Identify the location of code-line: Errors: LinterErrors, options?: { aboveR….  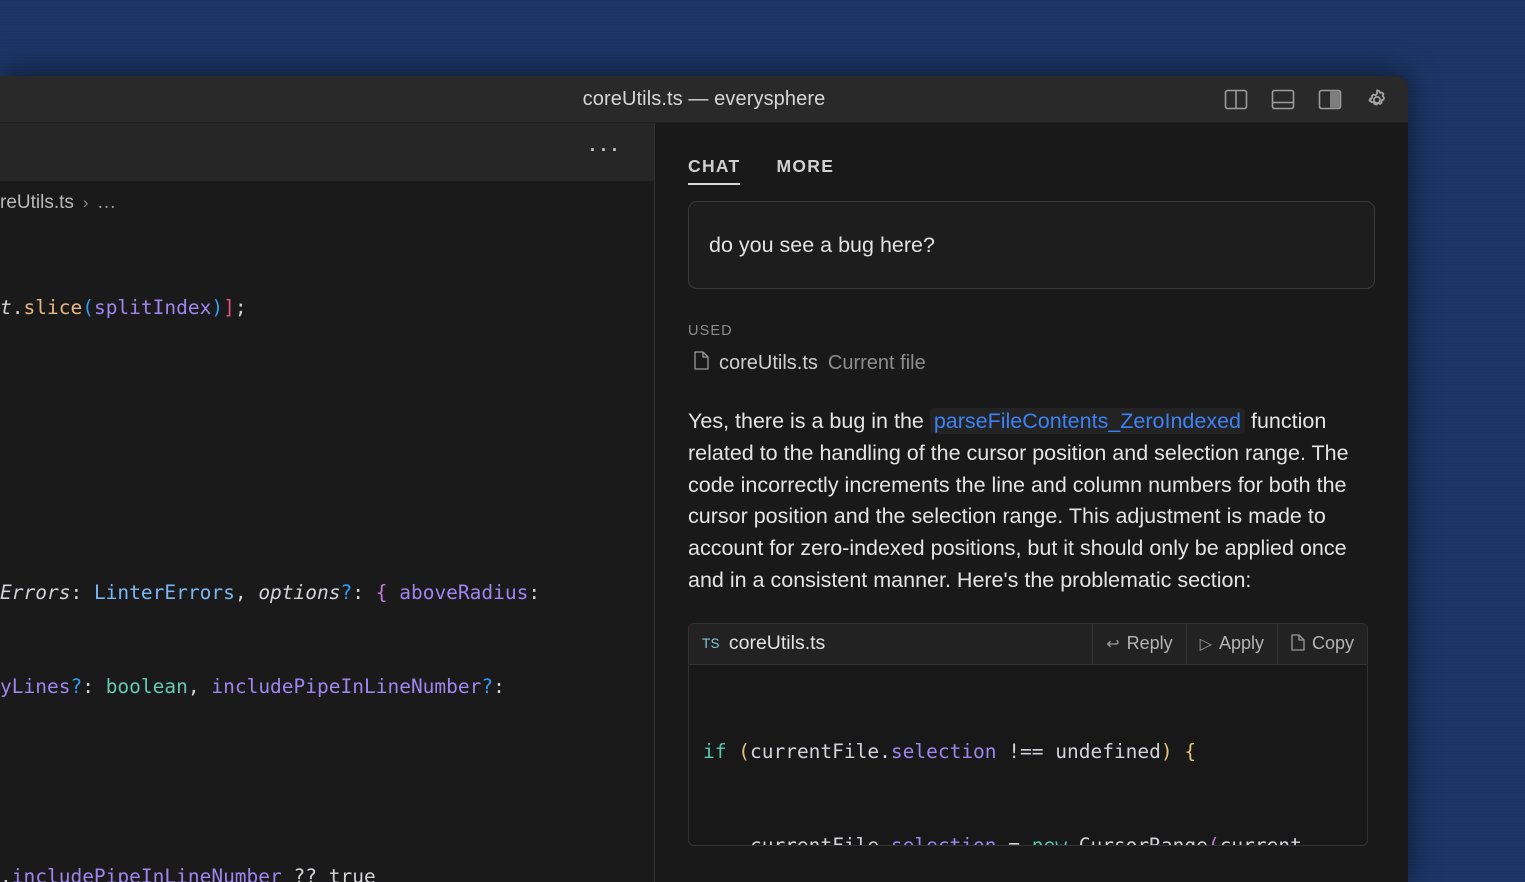
(270, 592).